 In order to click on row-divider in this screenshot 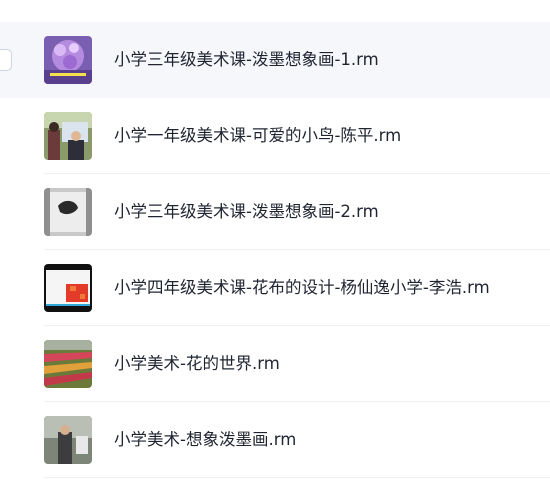, I will do `click(297, 477)`.